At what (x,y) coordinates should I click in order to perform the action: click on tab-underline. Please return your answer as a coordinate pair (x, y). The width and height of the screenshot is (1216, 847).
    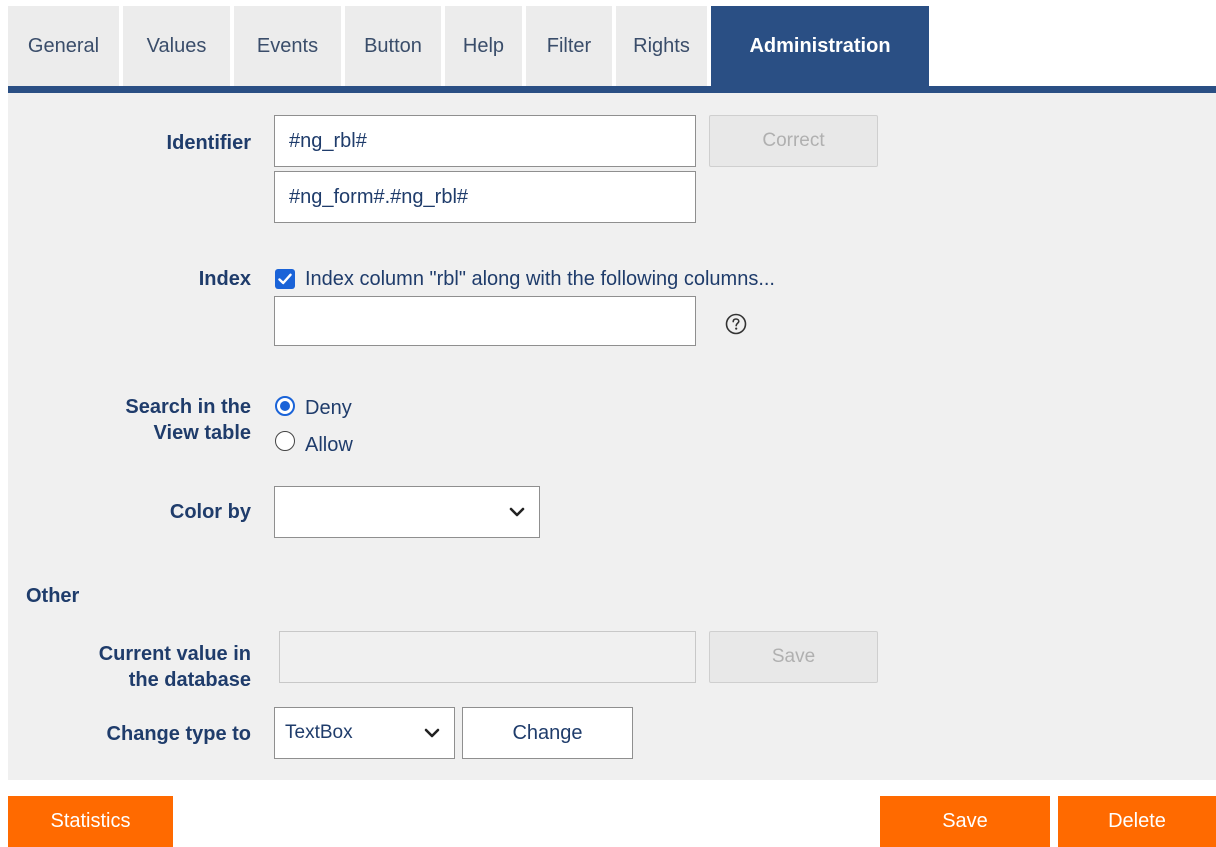
    Looking at the image, I should click on (612, 89).